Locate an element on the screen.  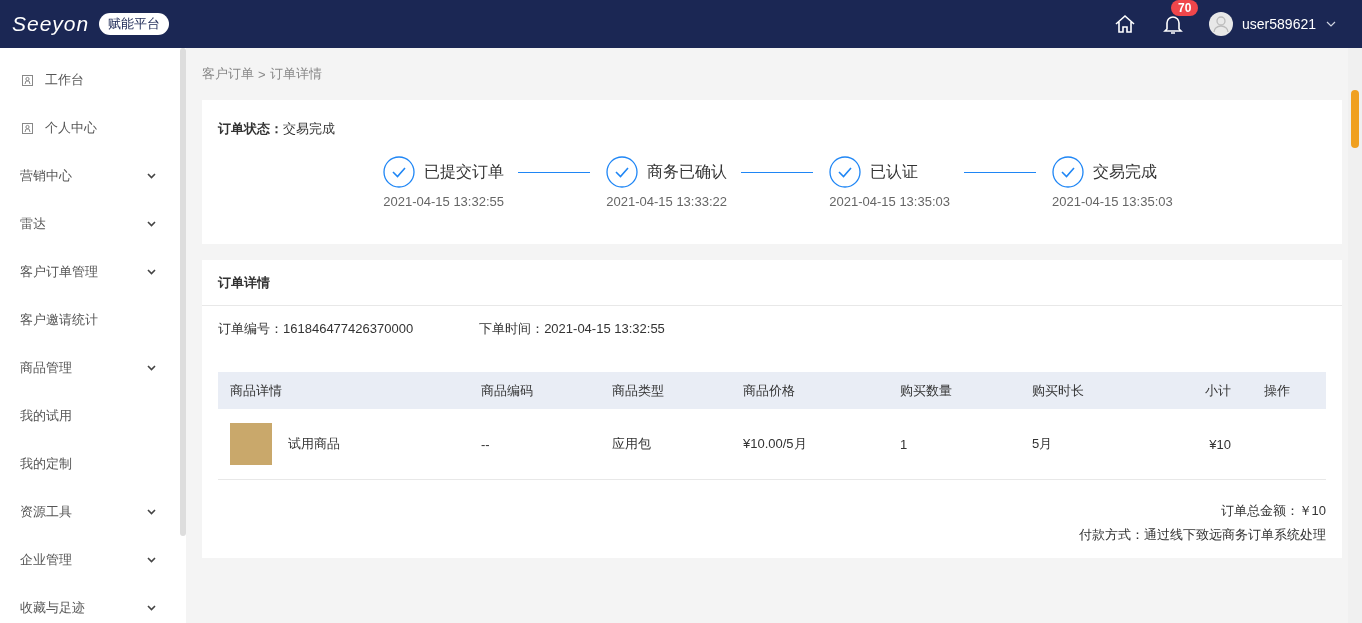
status-value: 交易完成 is located at coordinates (309, 129).